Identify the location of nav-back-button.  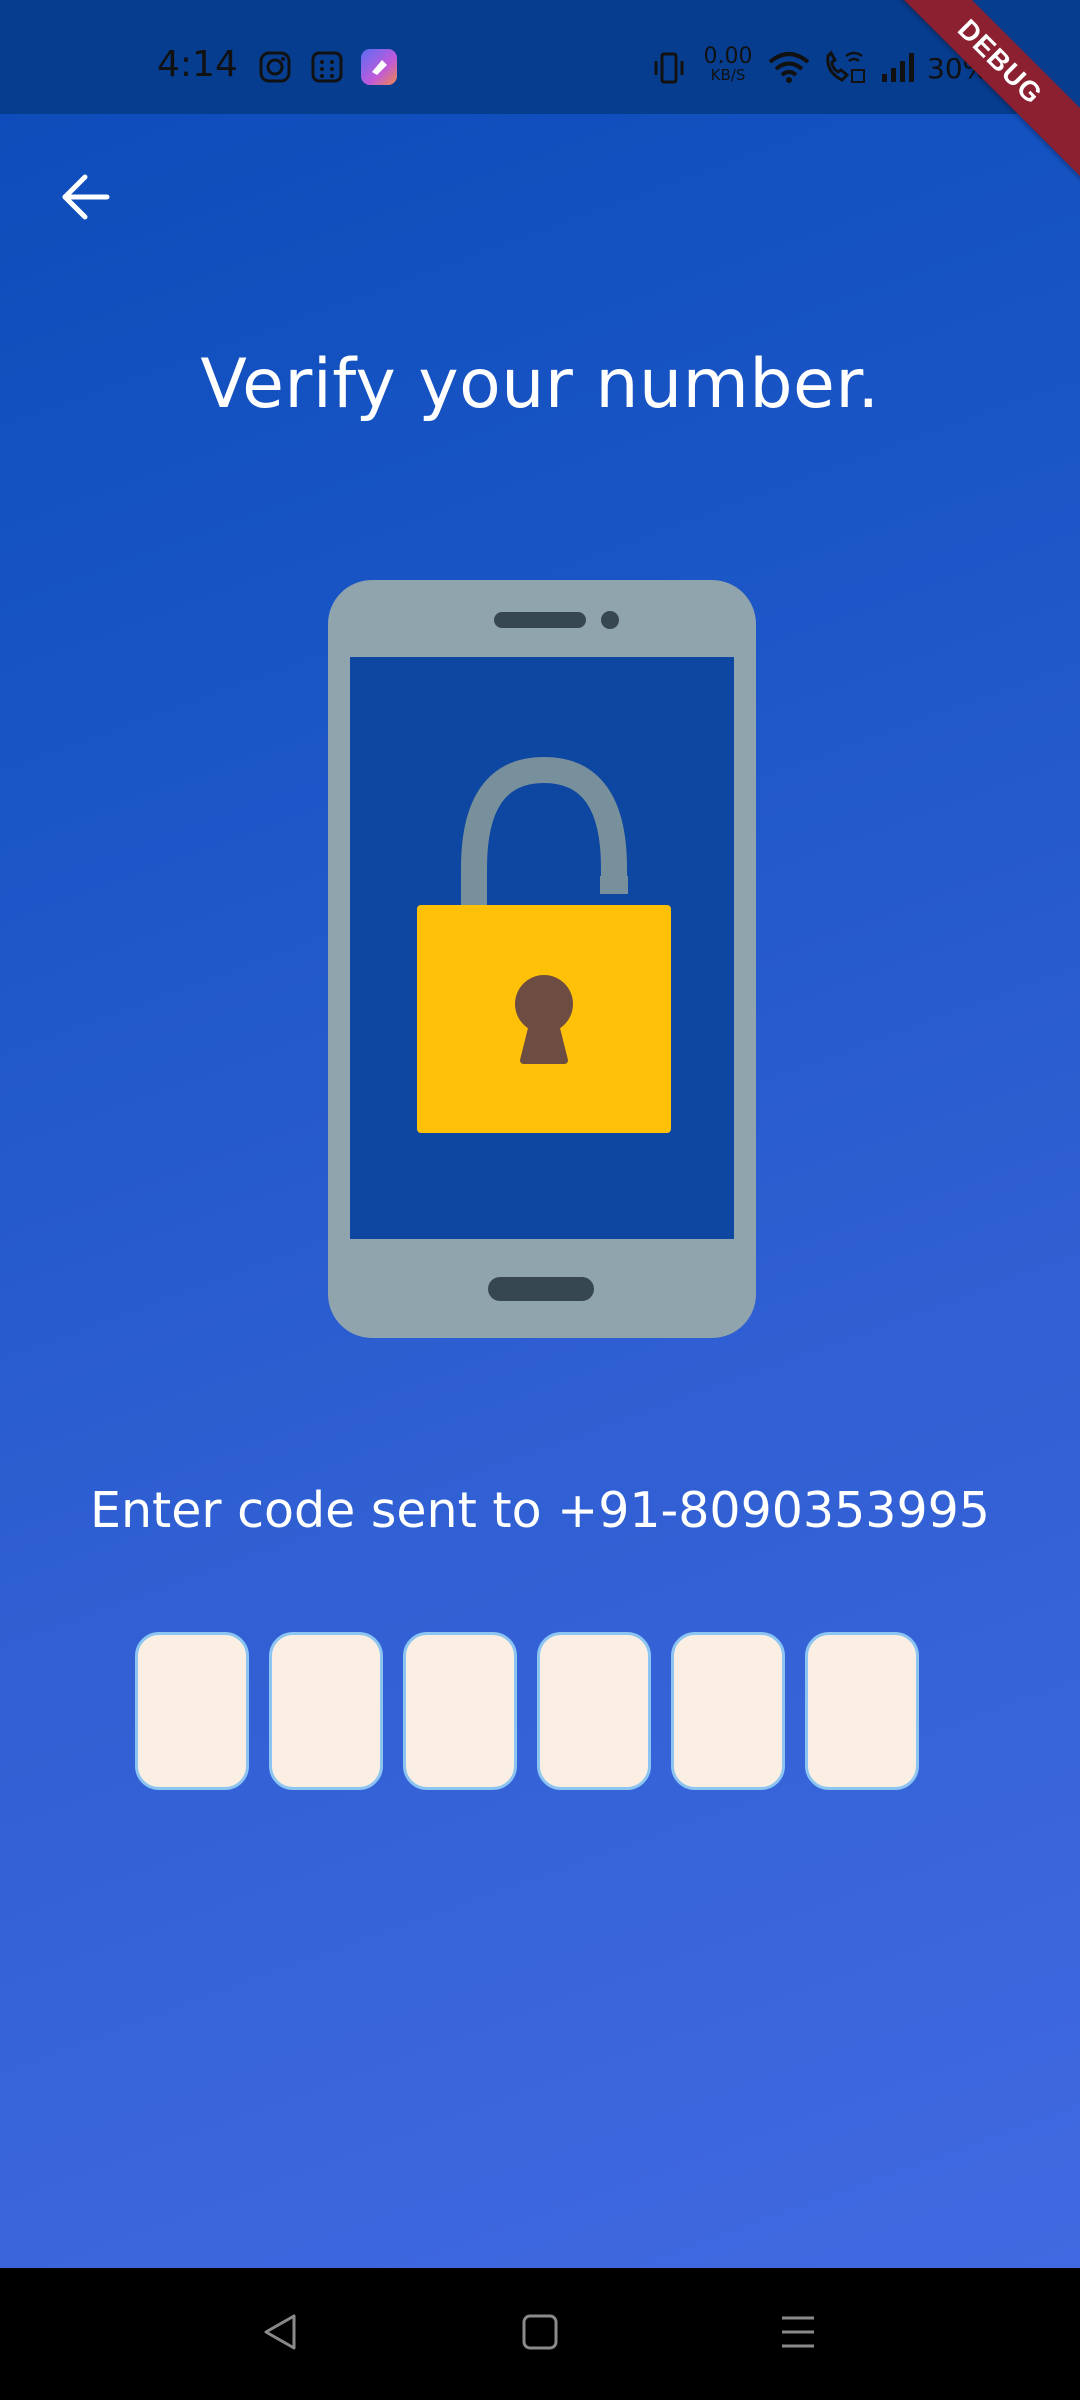
(280, 2334).